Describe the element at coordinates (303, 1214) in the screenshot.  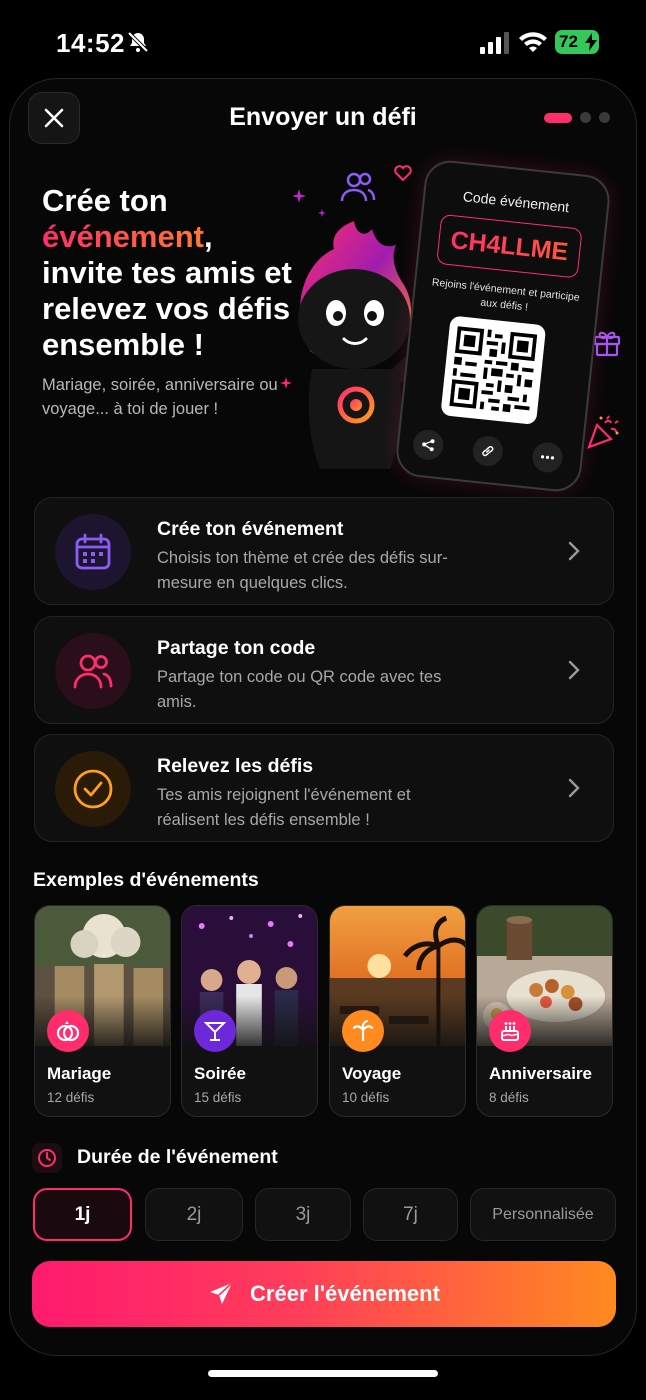
I see `duration-option-3j: 3j` at that location.